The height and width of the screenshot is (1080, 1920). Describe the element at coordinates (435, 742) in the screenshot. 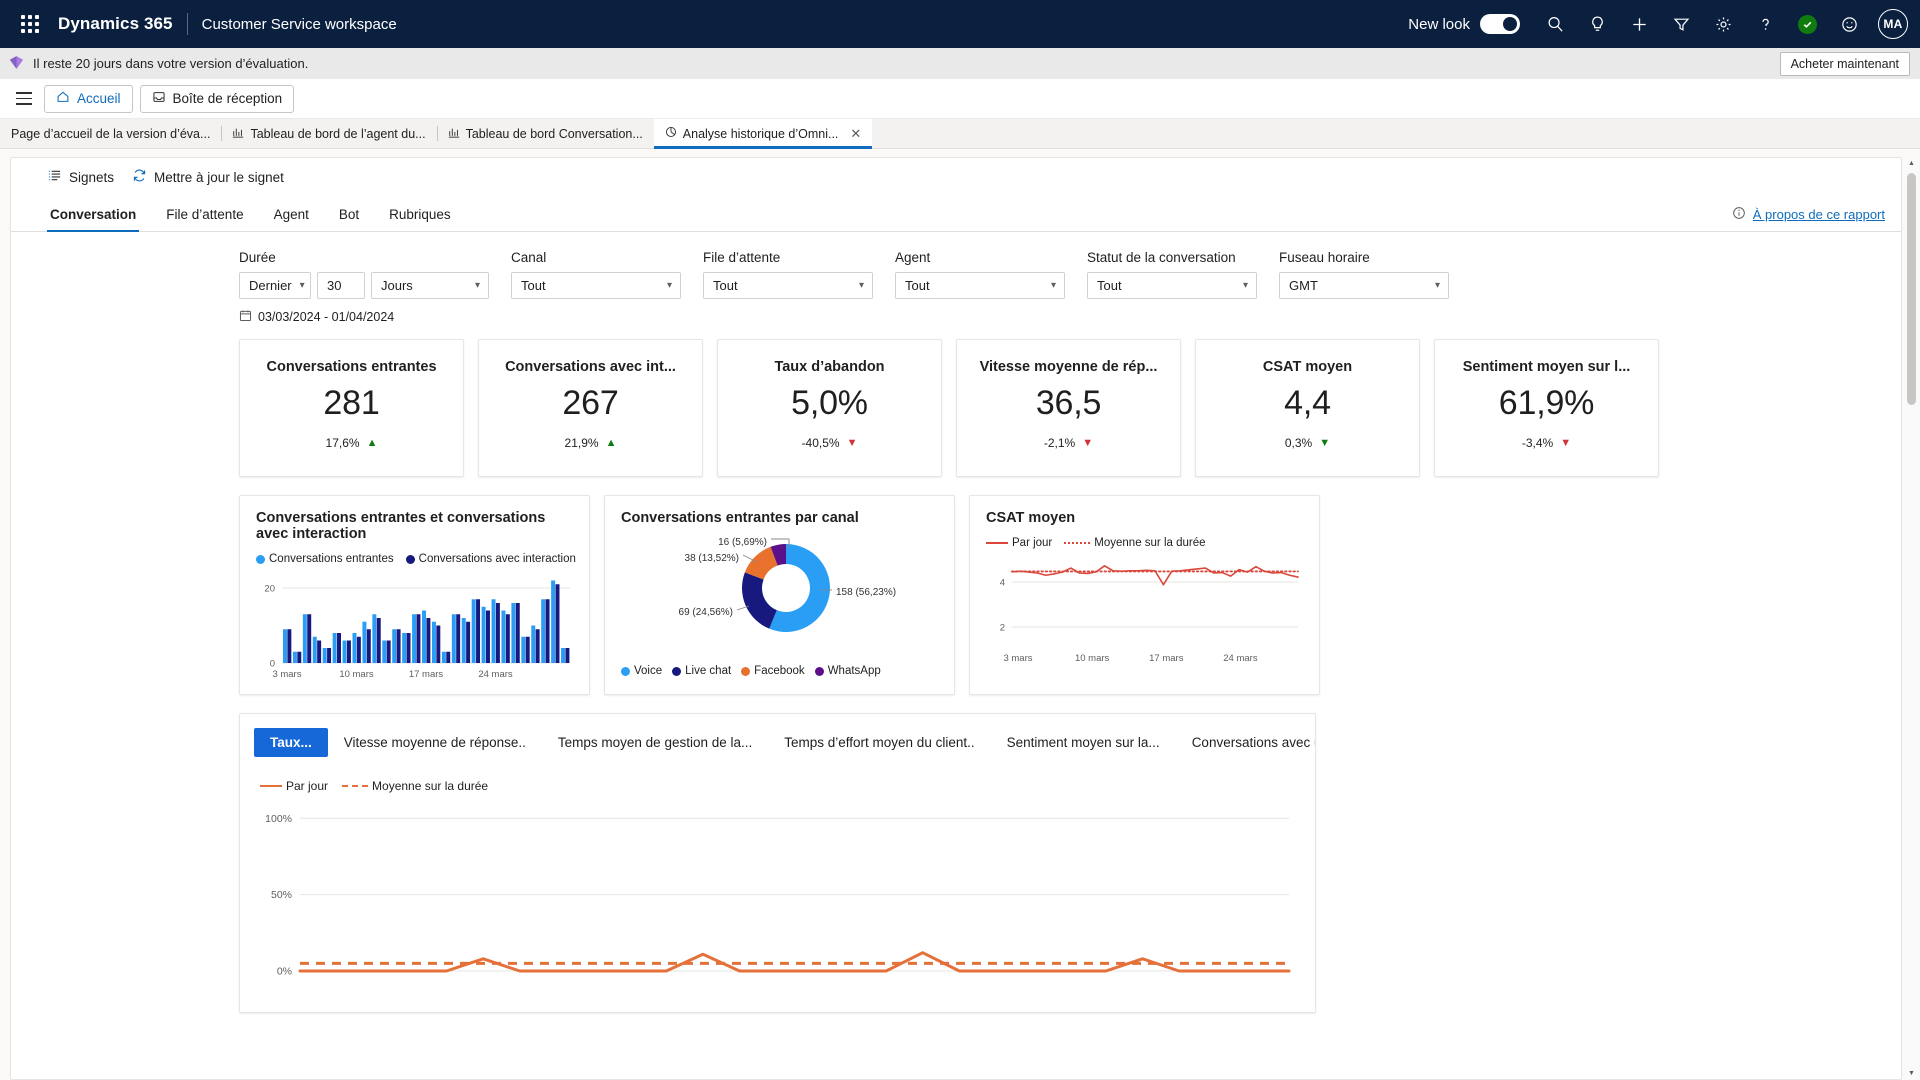

I see `pivot-vitesse-moyenne: Vitesse moyenne de réponse..` at that location.